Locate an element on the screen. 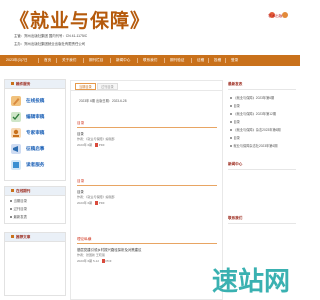  news-title: 新闻中心 is located at coordinates (235, 164).